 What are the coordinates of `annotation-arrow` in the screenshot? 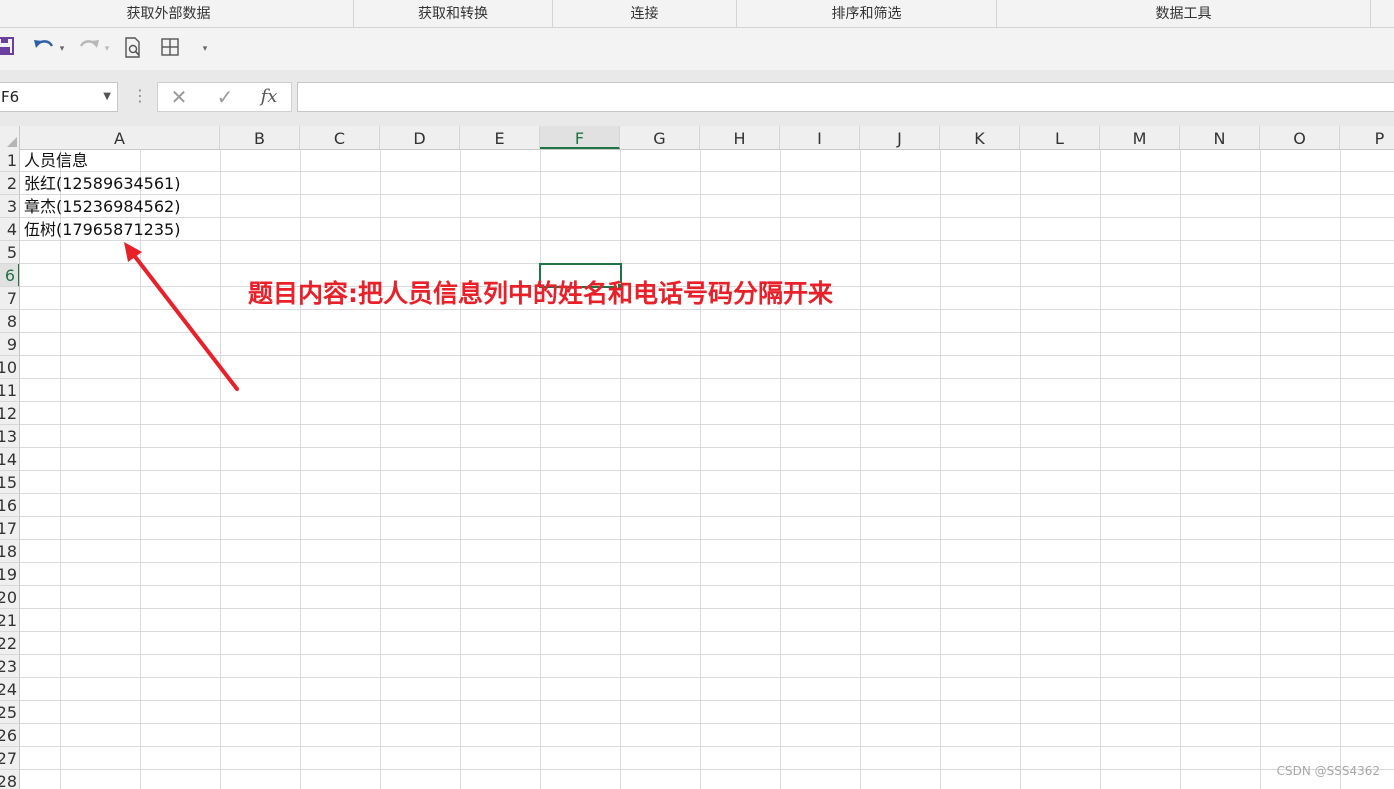 It's located at (181, 316).